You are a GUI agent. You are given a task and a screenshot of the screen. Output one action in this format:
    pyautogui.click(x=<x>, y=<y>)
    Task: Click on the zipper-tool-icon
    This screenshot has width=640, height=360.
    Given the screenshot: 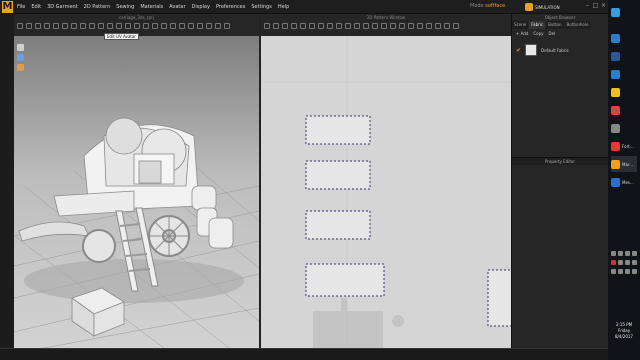 What is the action you would take?
    pyautogui.click(x=110, y=26)
    